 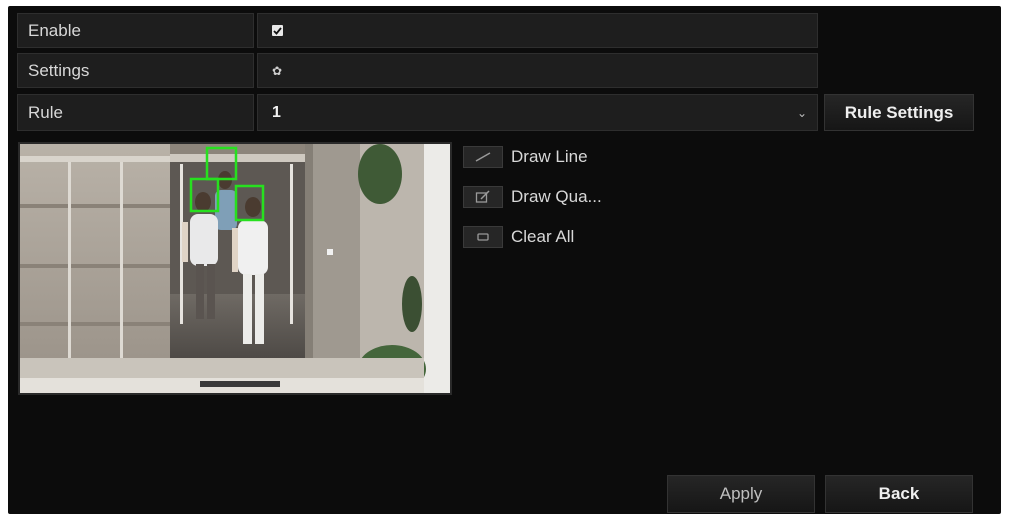 What do you see at coordinates (899, 112) in the screenshot?
I see `rule-settings-button: Rule Settings` at bounding box center [899, 112].